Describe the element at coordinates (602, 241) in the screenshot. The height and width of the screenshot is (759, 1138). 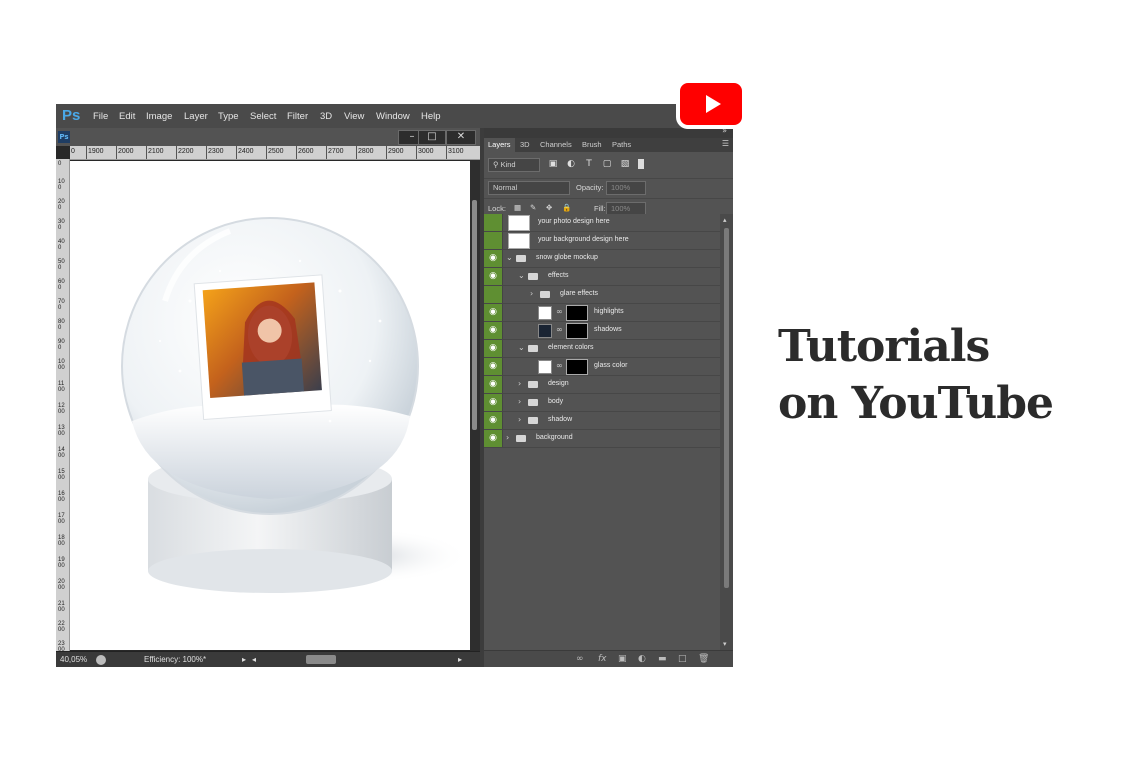
I see `layer-row: ◉ your background design here` at that location.